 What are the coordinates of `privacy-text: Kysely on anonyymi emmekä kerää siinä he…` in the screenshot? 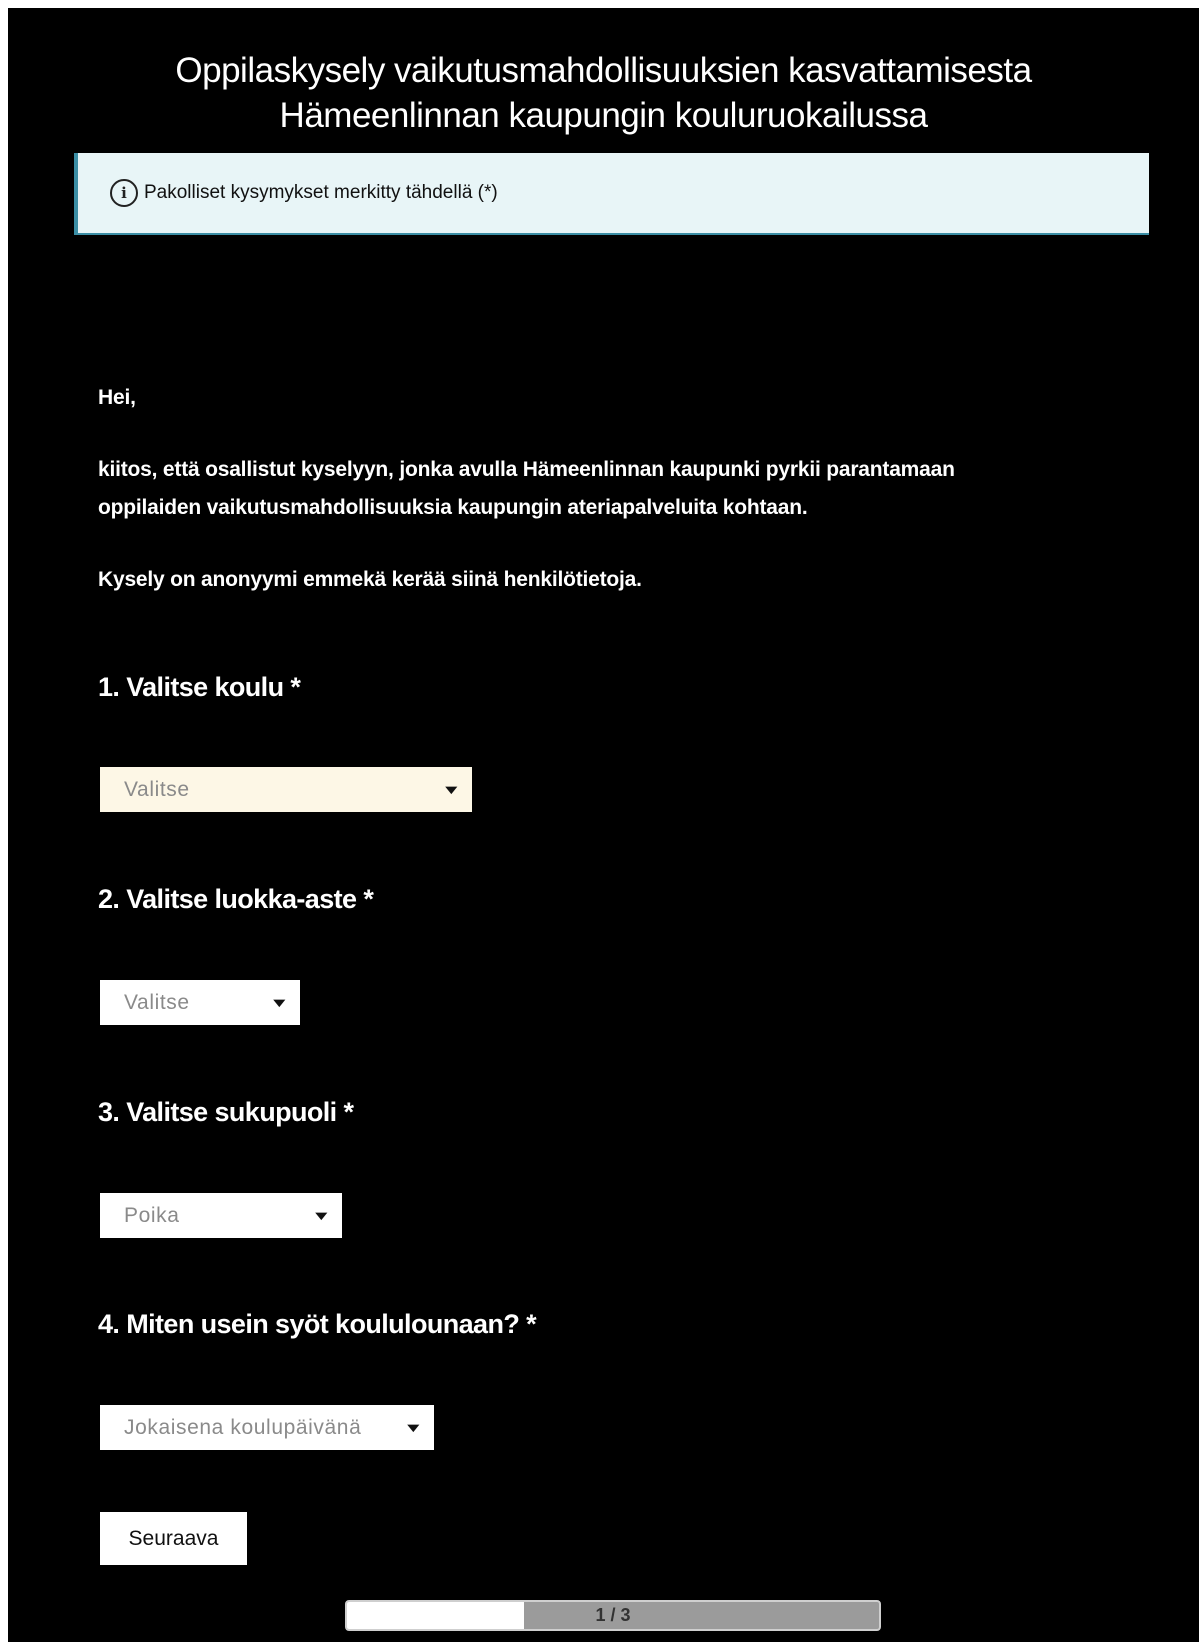 It's located at (370, 579).